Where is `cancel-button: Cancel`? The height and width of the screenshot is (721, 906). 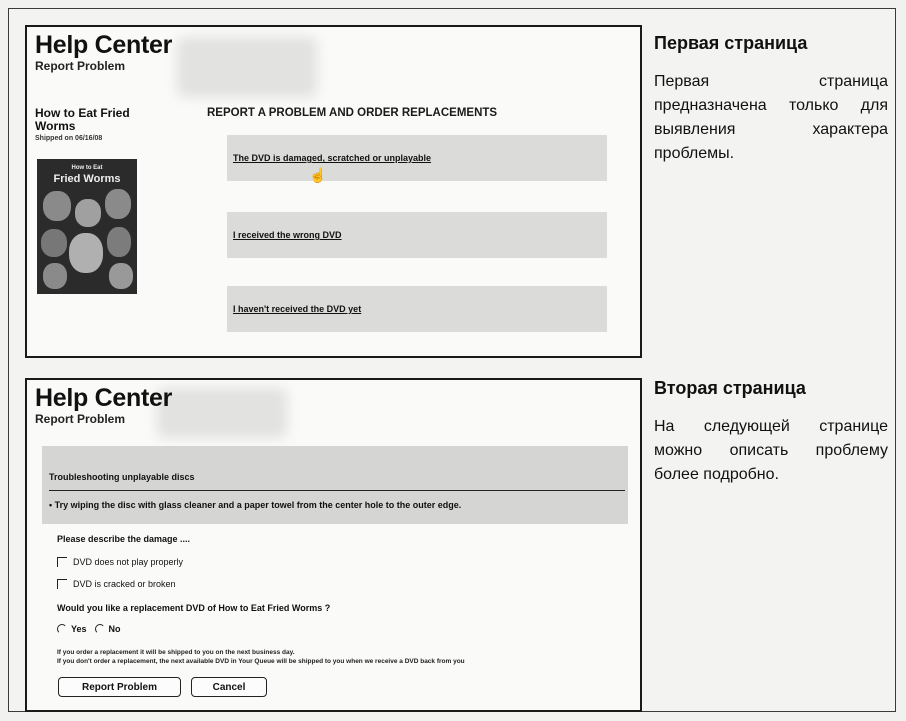
cancel-button: Cancel is located at coordinates (229, 687).